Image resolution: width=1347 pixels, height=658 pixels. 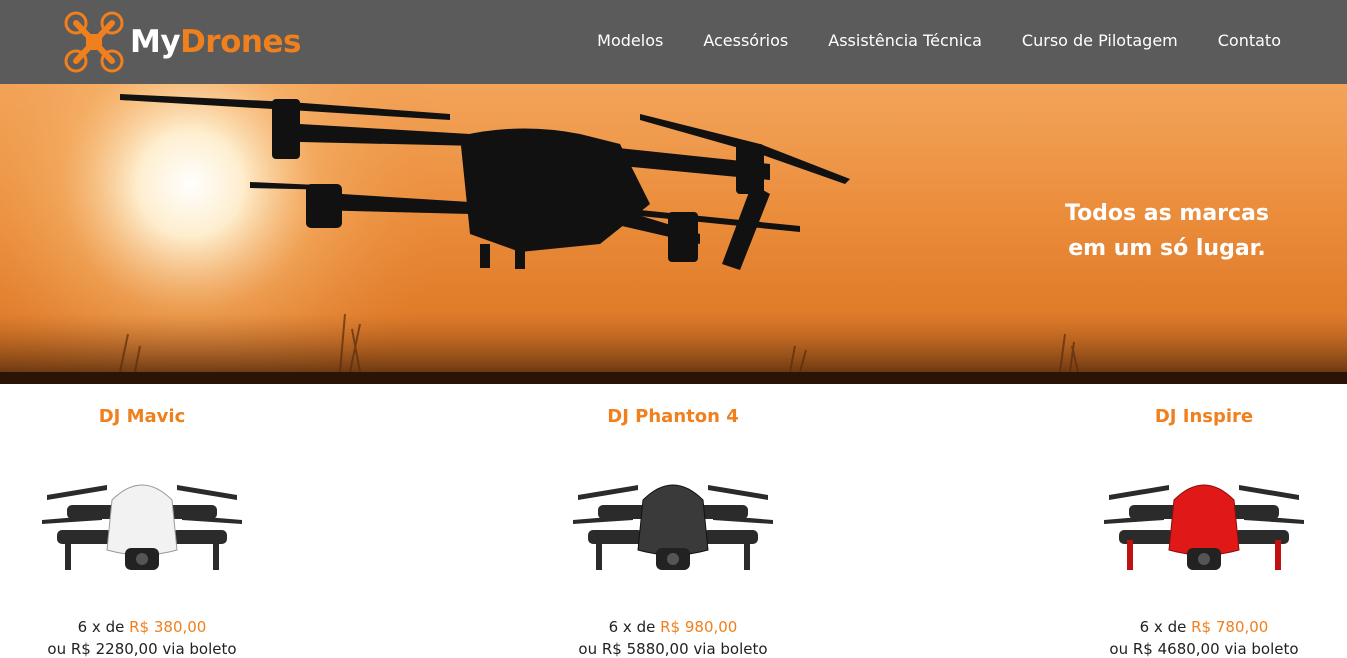 What do you see at coordinates (1167, 231) in the screenshot?
I see `hero-tagline: Todos as marcas em um só lugar.` at bounding box center [1167, 231].